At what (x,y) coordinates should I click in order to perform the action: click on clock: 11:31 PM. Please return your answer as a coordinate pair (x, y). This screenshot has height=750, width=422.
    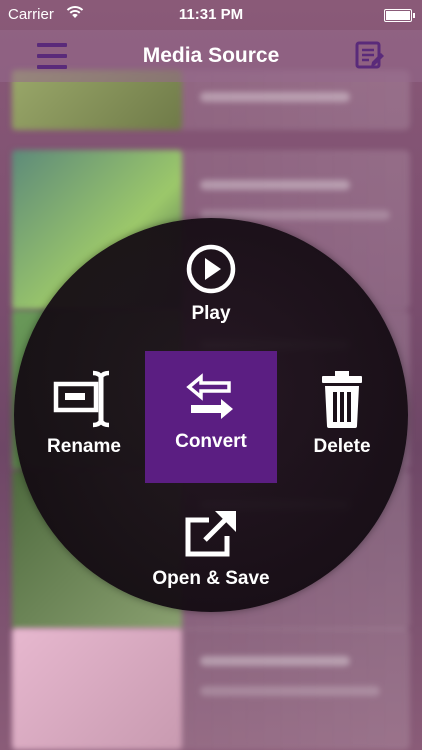
    Looking at the image, I should click on (211, 14).